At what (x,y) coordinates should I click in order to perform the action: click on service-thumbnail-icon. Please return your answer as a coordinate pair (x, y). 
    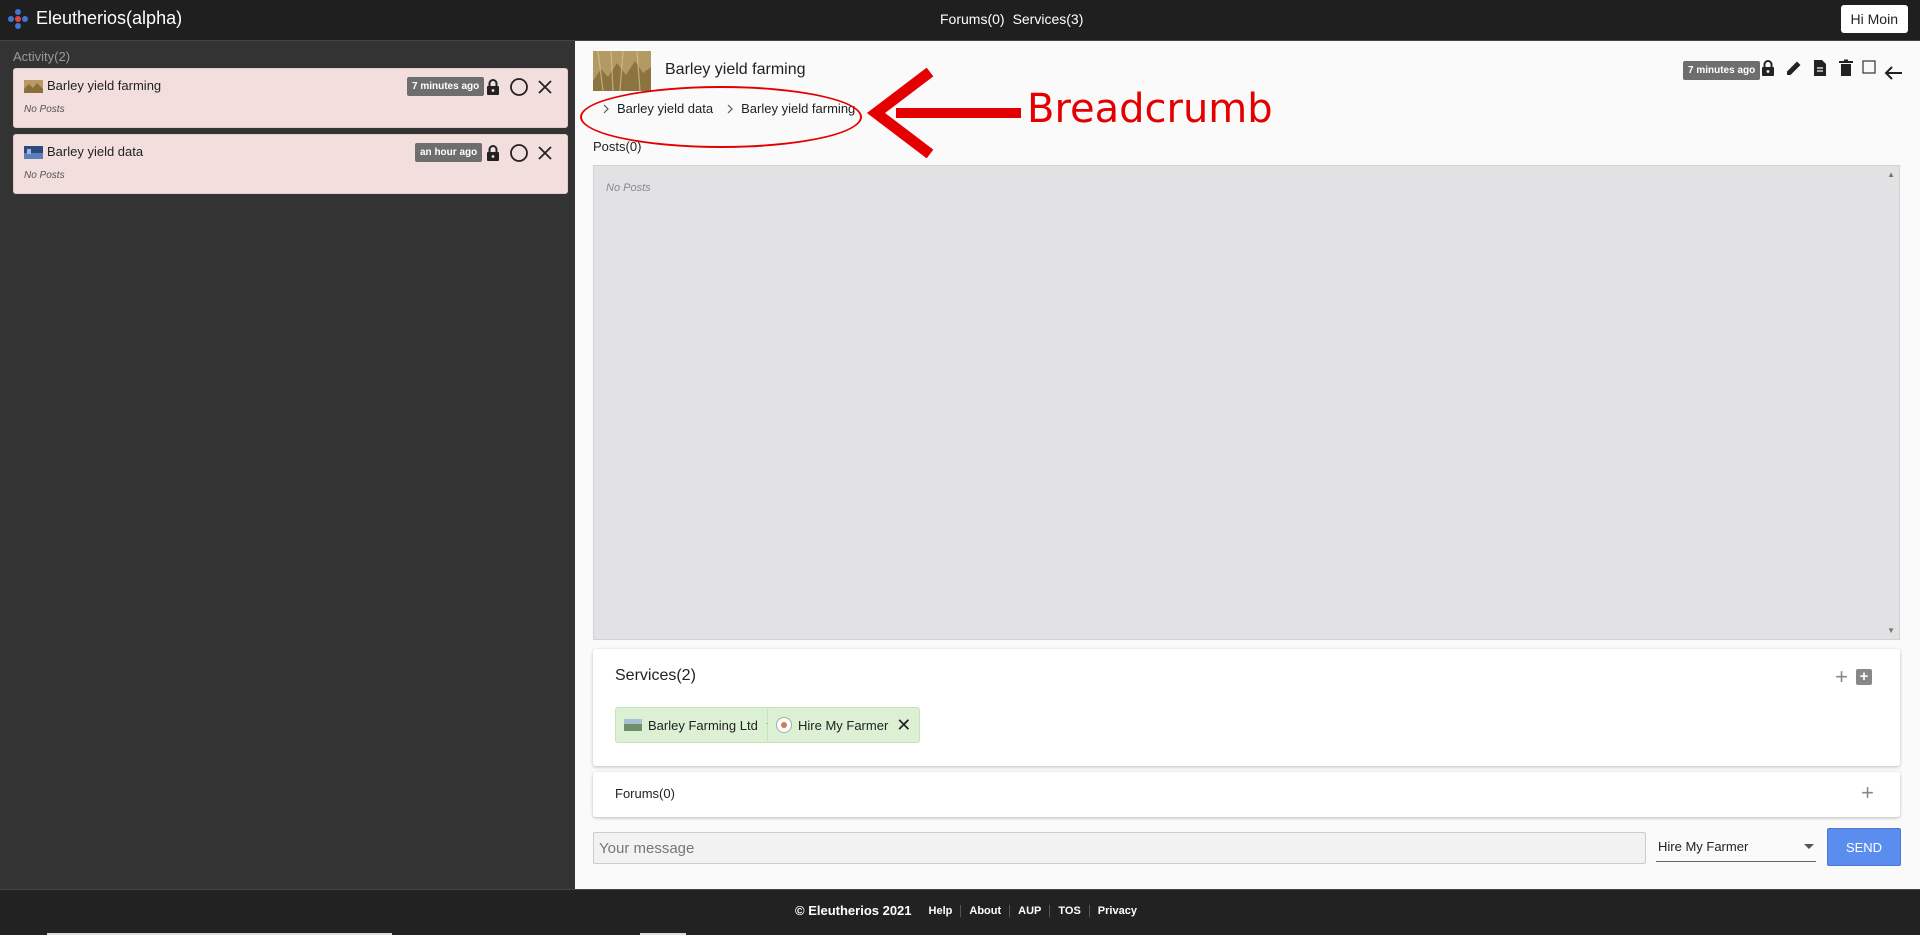
    Looking at the image, I should click on (633, 725).